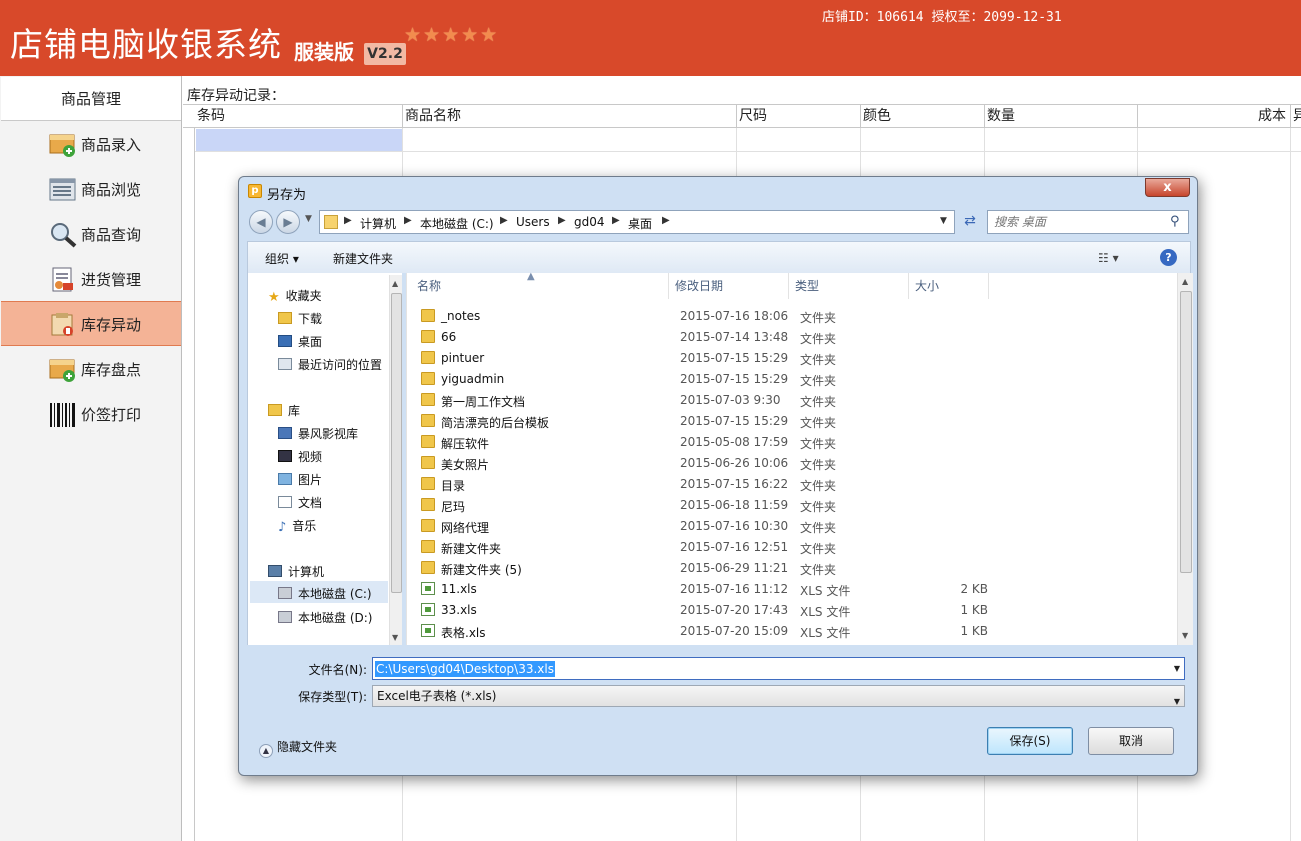 This screenshot has width=1301, height=841. Describe the element at coordinates (791, 484) in the screenshot. I see `file-row: 目录 2015-07-15 16:22 文件夹` at that location.